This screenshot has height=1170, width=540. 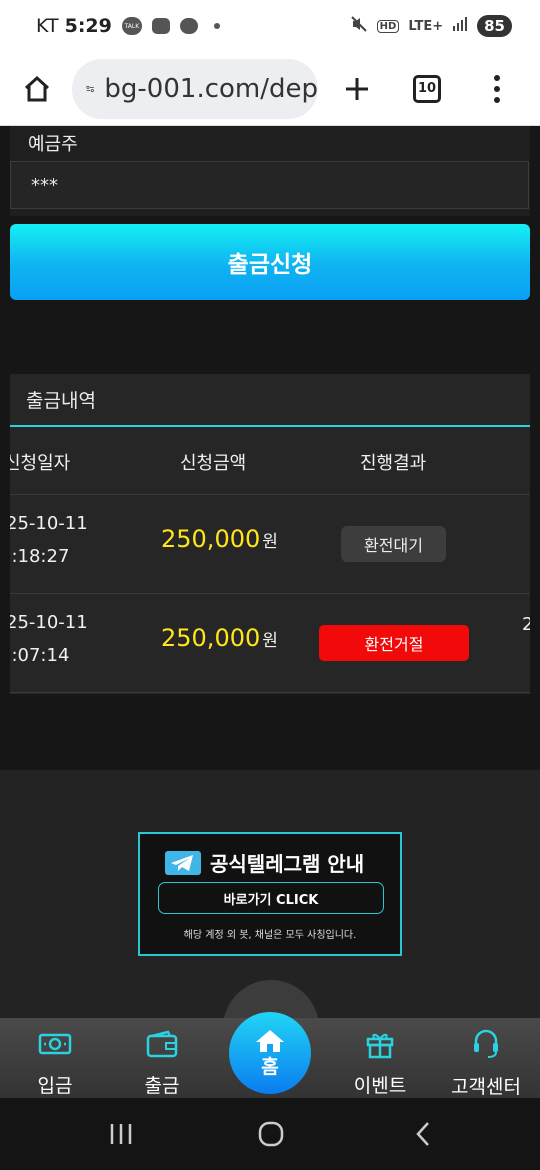 I want to click on table-row: 25-10-11 7:18:27 250,000원 환전대기, so click(x=270, y=544).